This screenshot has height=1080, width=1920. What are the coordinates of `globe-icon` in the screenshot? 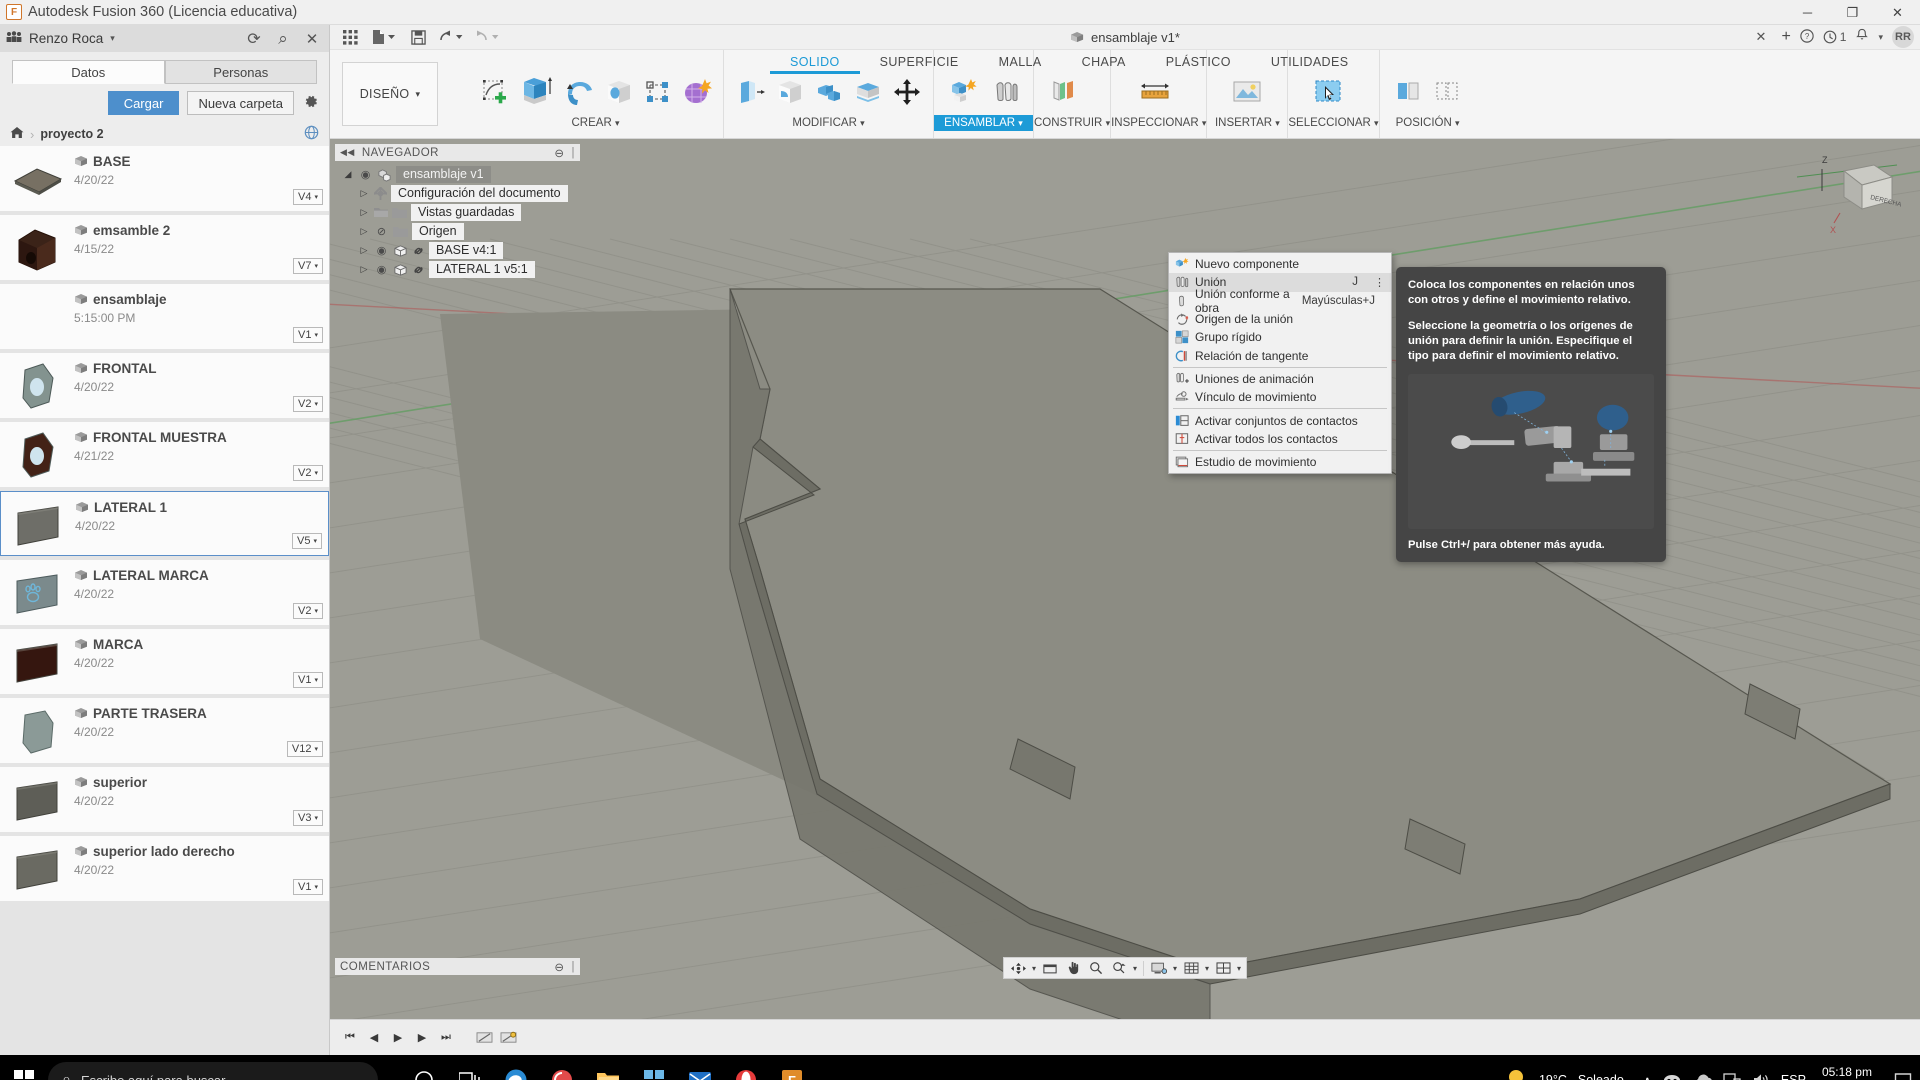 It's located at (311, 134).